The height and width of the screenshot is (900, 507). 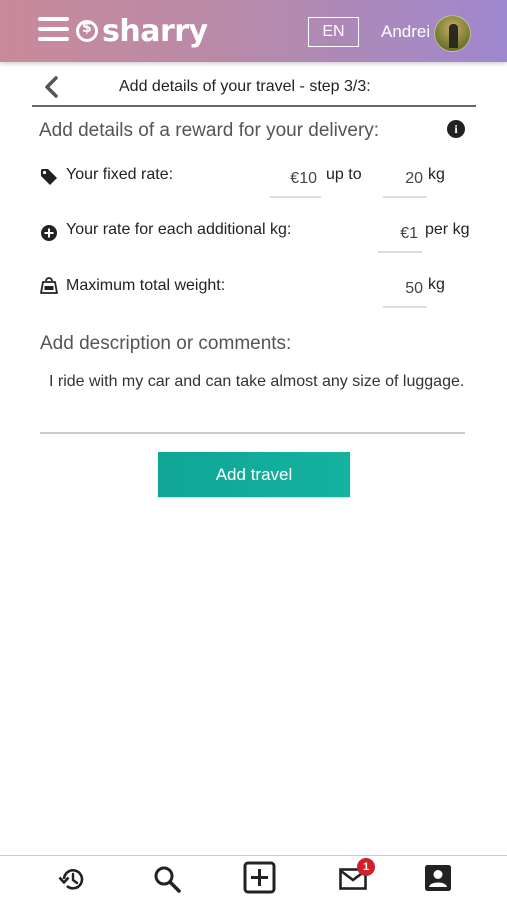 I want to click on logo-coin-icon, so click(x=87, y=31).